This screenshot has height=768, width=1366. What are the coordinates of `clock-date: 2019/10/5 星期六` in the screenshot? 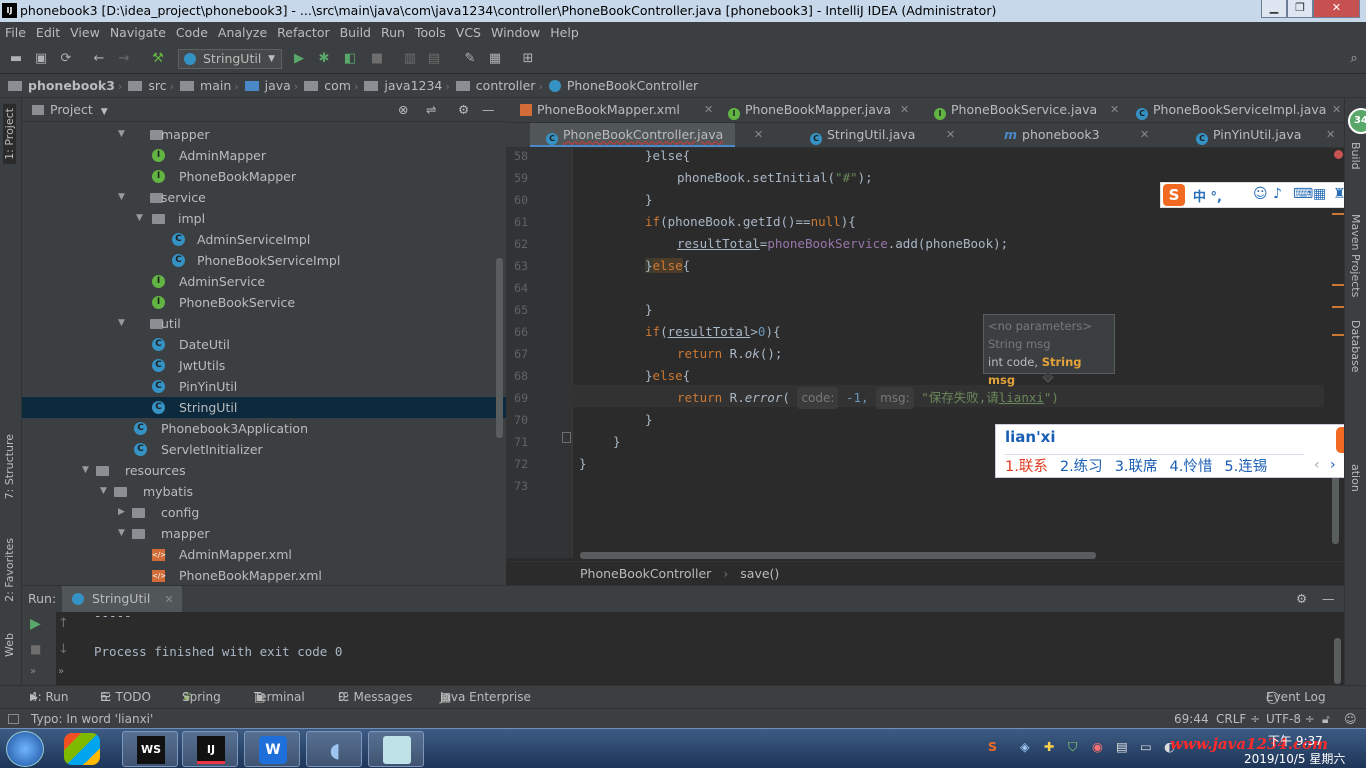 It's located at (1294, 758).